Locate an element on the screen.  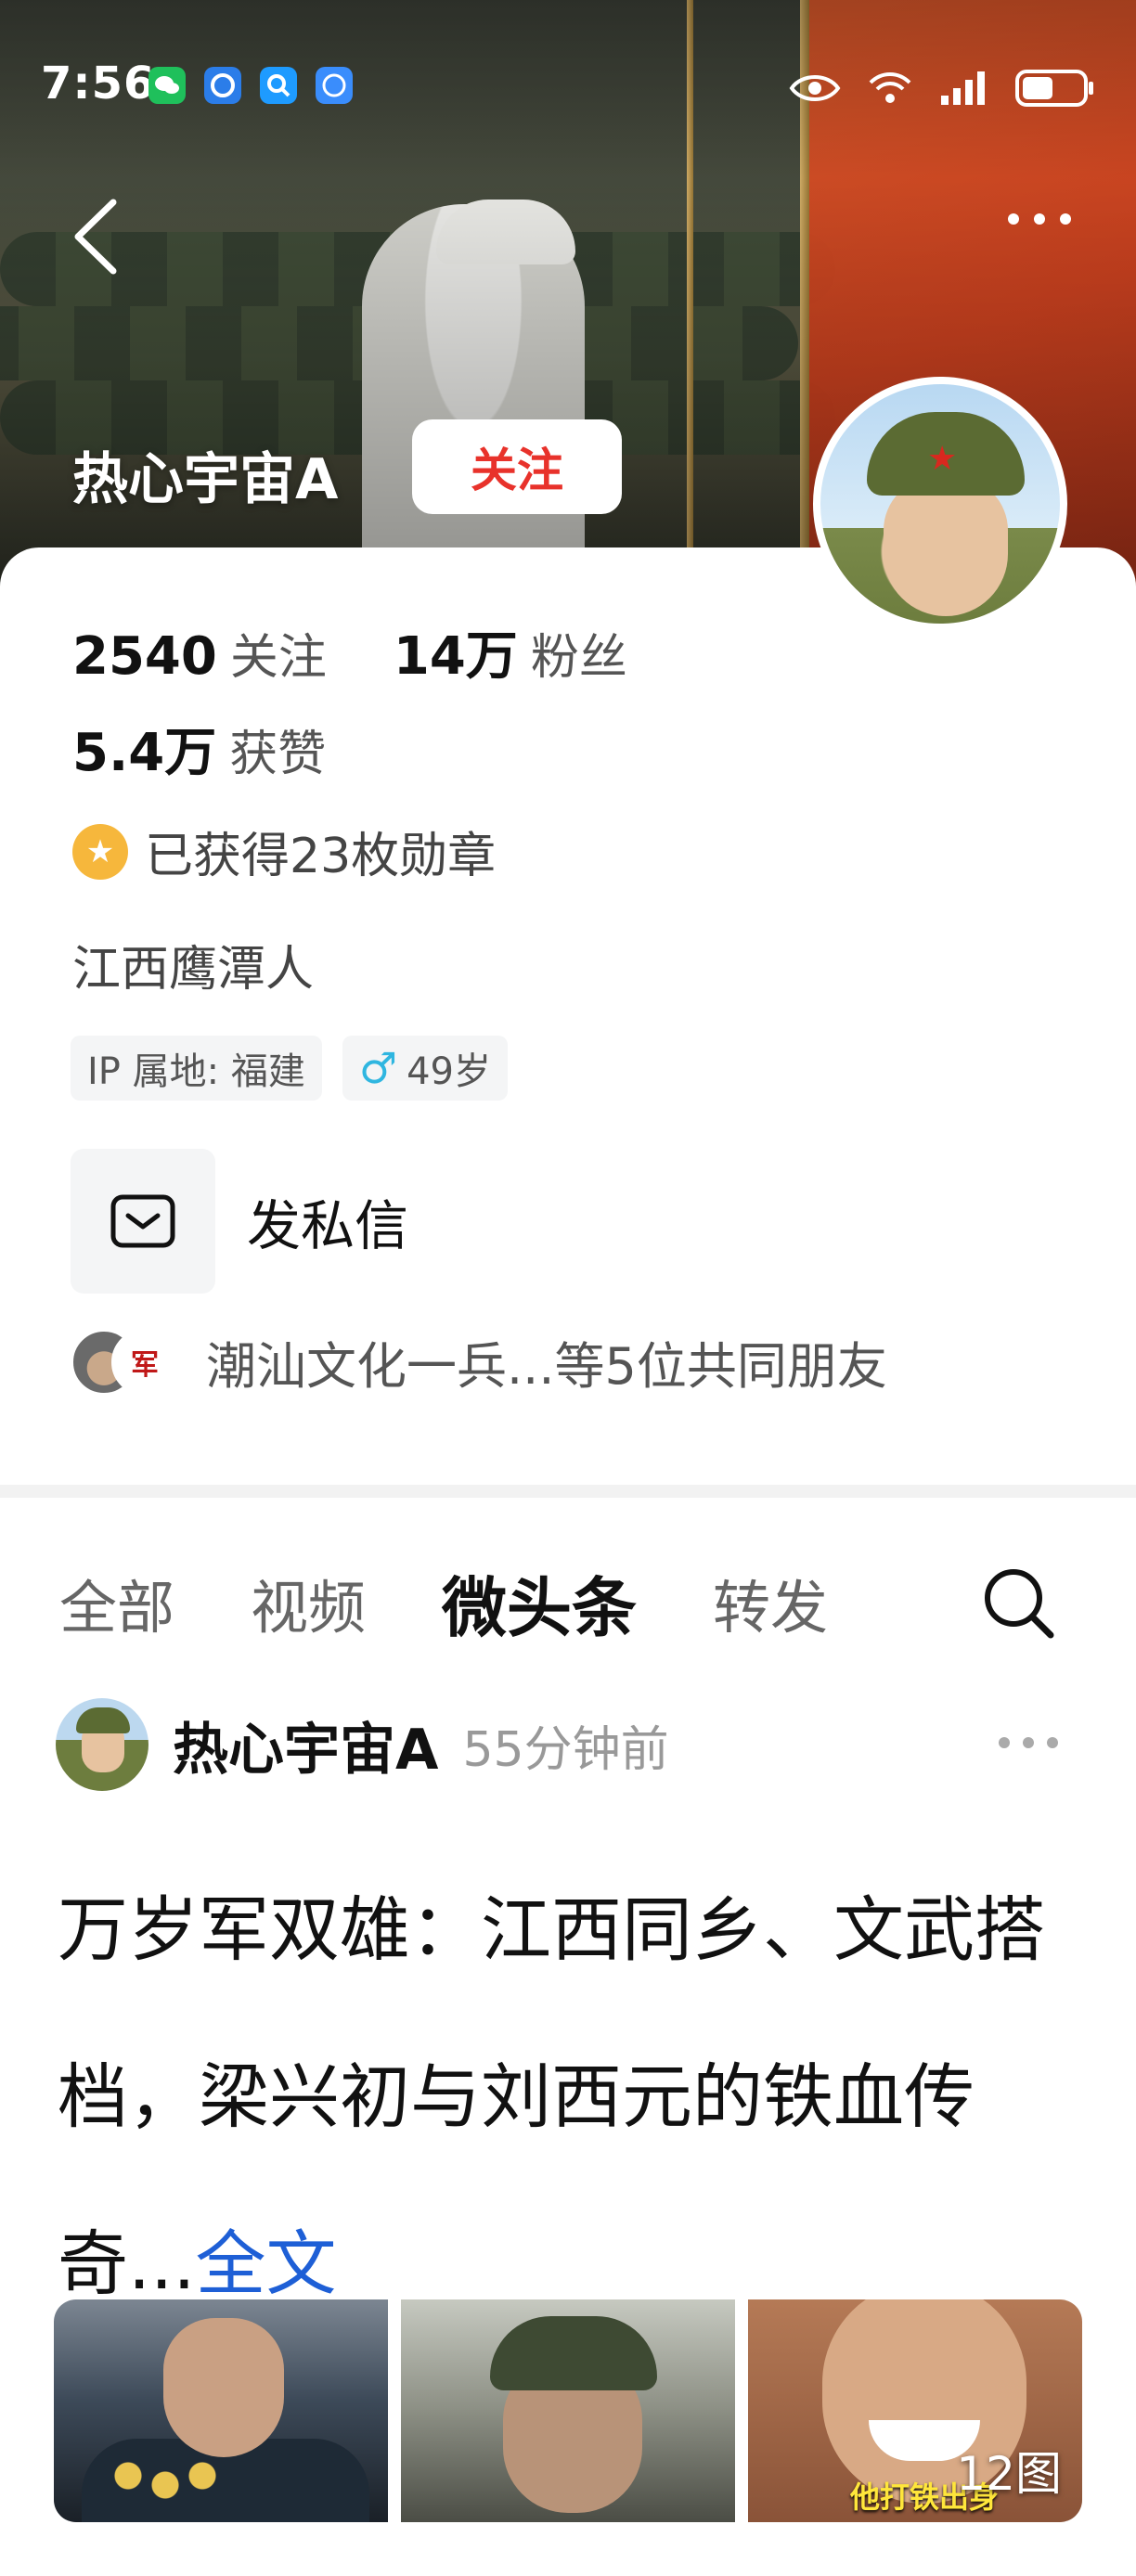
search-app-icon is located at coordinates (278, 86).